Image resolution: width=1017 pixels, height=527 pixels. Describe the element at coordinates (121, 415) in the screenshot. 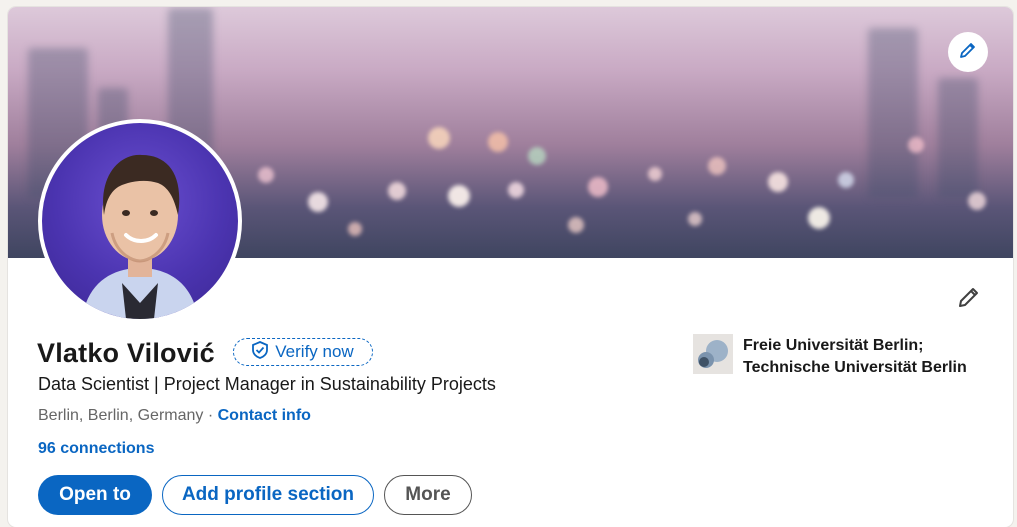

I see `location-text: Berlin, Berlin, Germany` at that location.